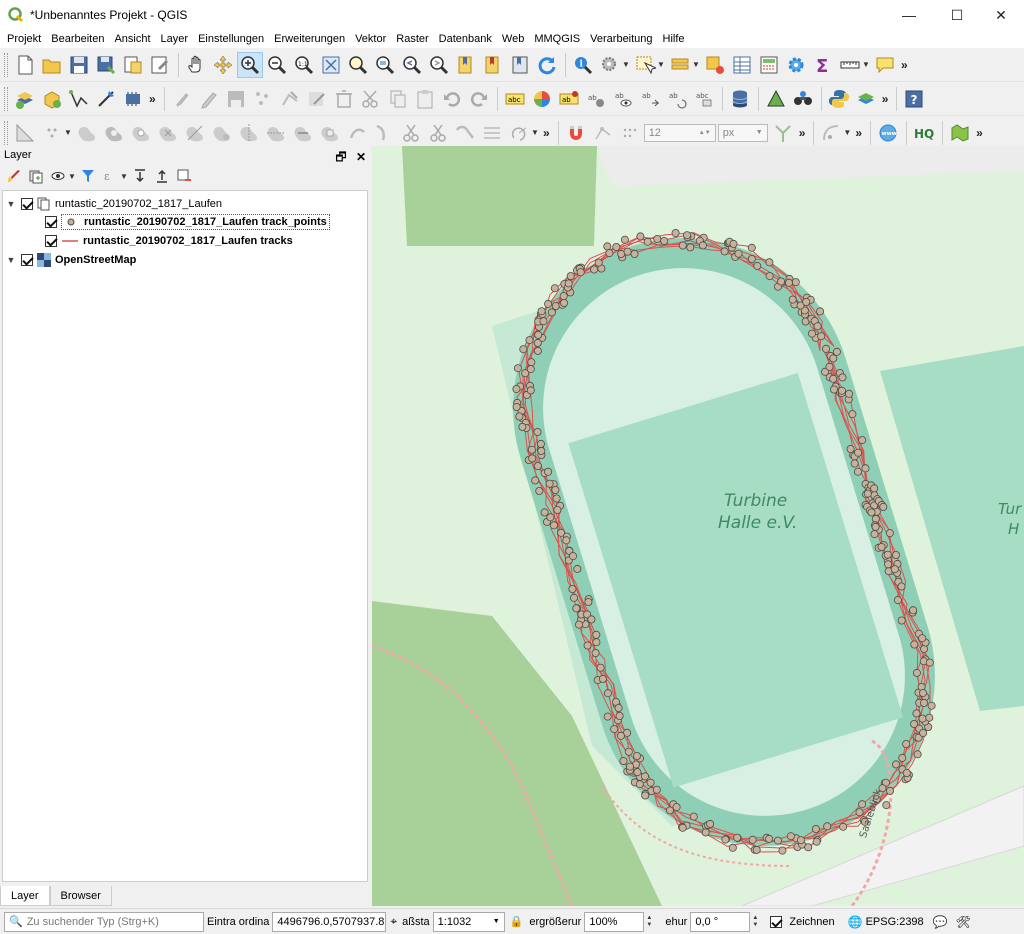  I want to click on paste-features-button, so click(425, 99).